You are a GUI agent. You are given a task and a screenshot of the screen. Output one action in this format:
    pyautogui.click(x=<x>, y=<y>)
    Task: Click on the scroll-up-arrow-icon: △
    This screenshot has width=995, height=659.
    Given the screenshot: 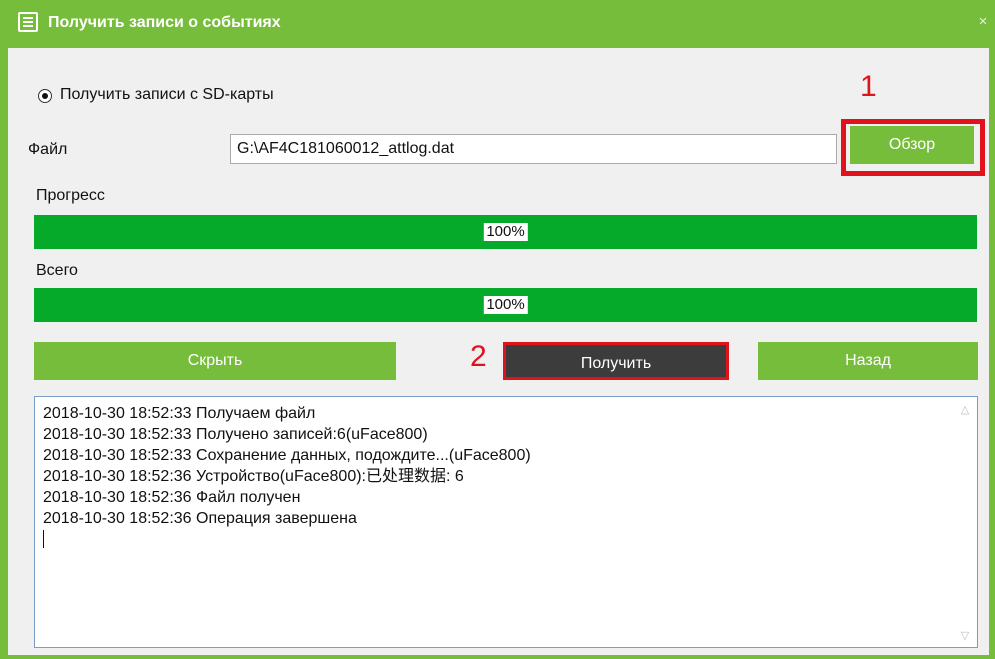 What is the action you would take?
    pyautogui.click(x=965, y=409)
    